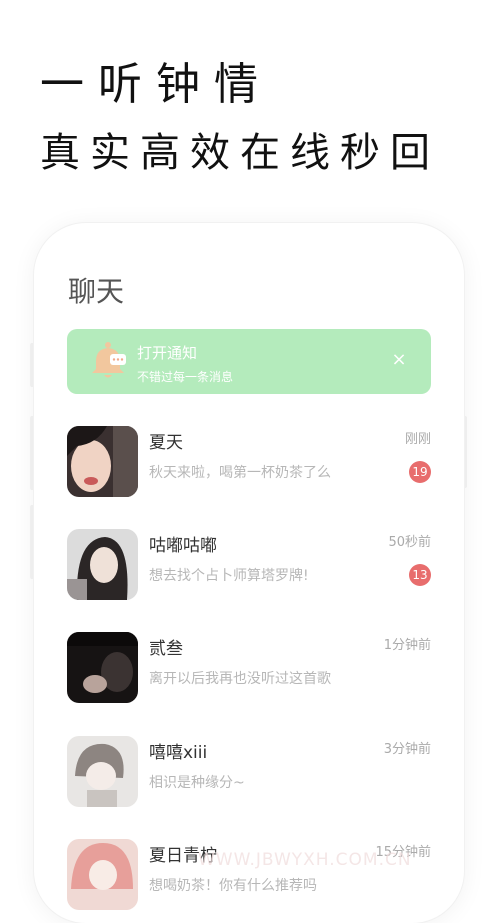 This screenshot has width=497, height=923. What do you see at coordinates (178, 753) in the screenshot?
I see `chat-name: 嘻嘻xiii` at bounding box center [178, 753].